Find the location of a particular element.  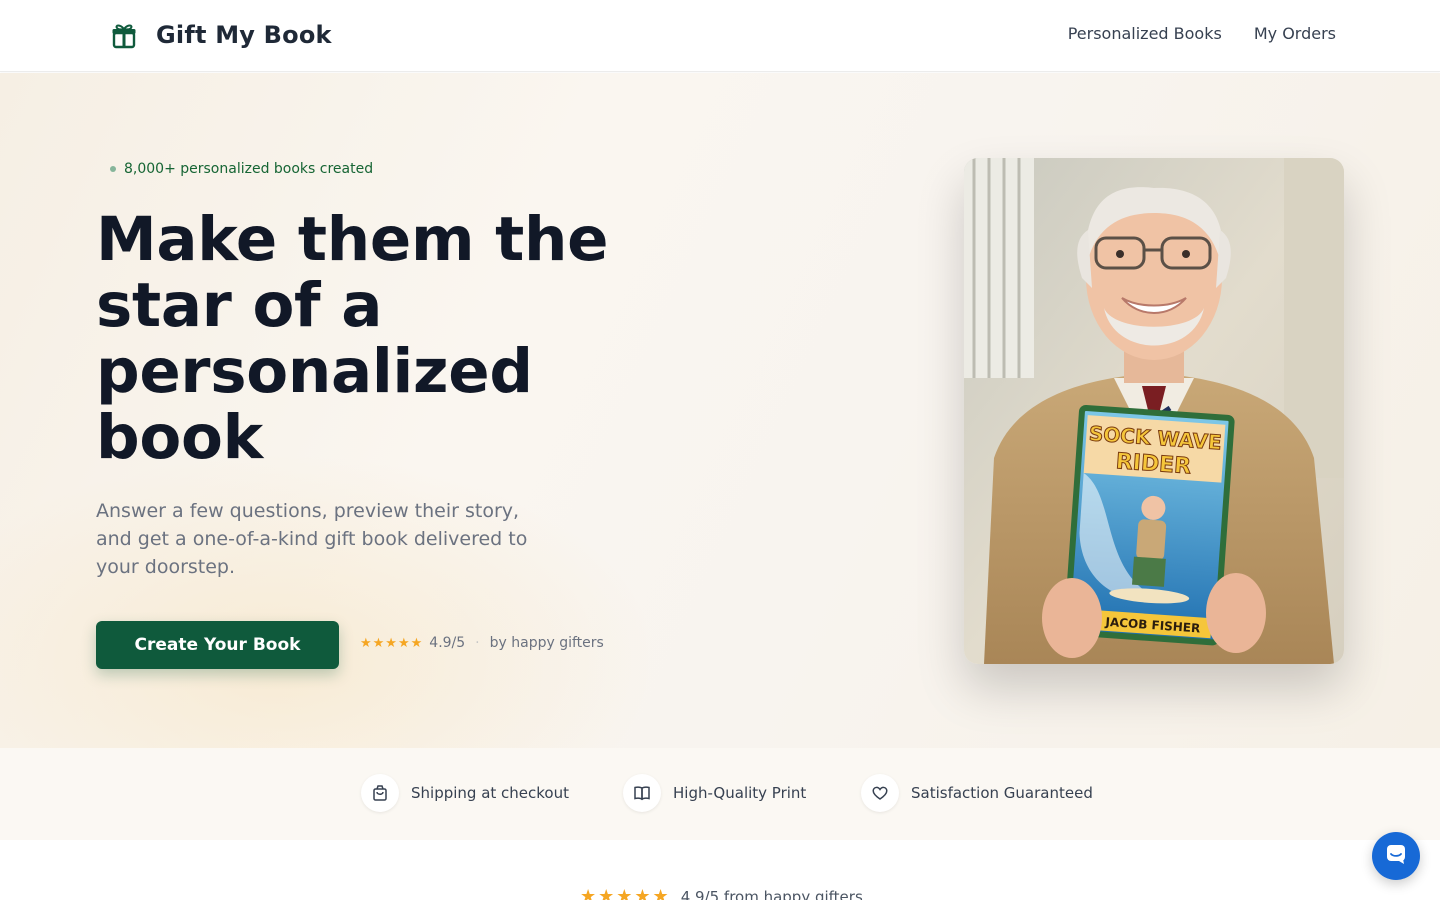

books-created-badge: 8,000+ personalized books created is located at coordinates (241, 169).